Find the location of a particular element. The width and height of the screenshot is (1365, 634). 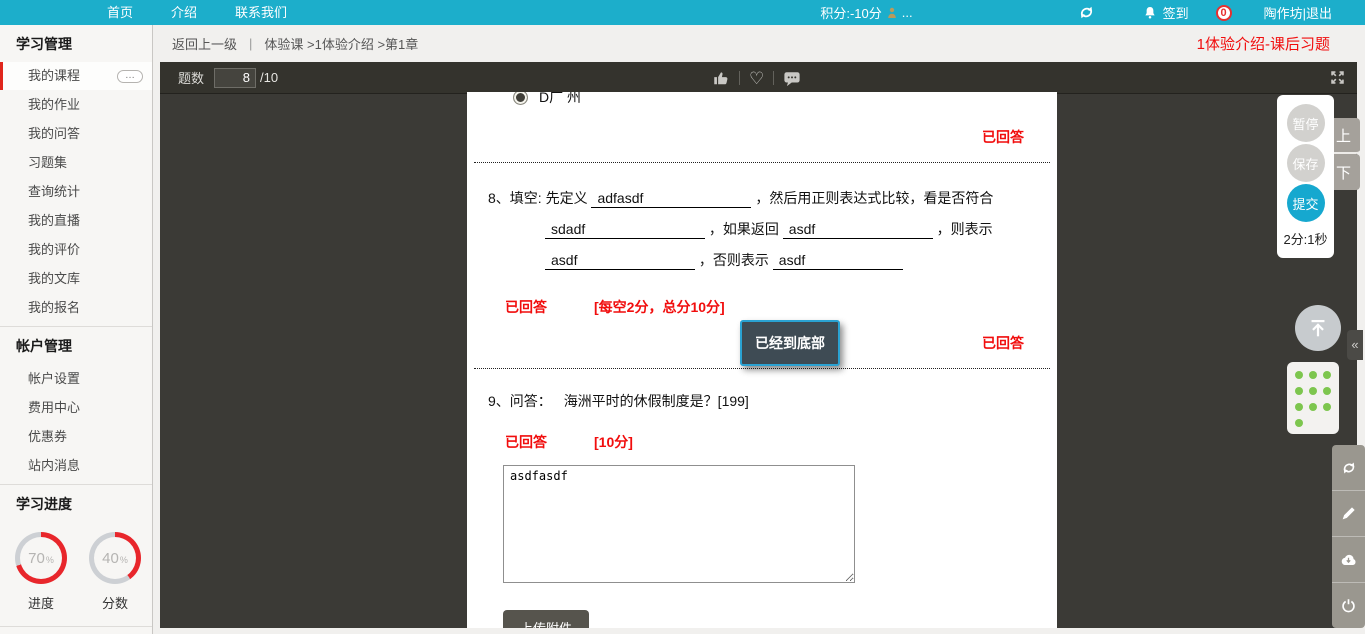

sidebar-item-my-registration: 我的报名 is located at coordinates (76, 307).